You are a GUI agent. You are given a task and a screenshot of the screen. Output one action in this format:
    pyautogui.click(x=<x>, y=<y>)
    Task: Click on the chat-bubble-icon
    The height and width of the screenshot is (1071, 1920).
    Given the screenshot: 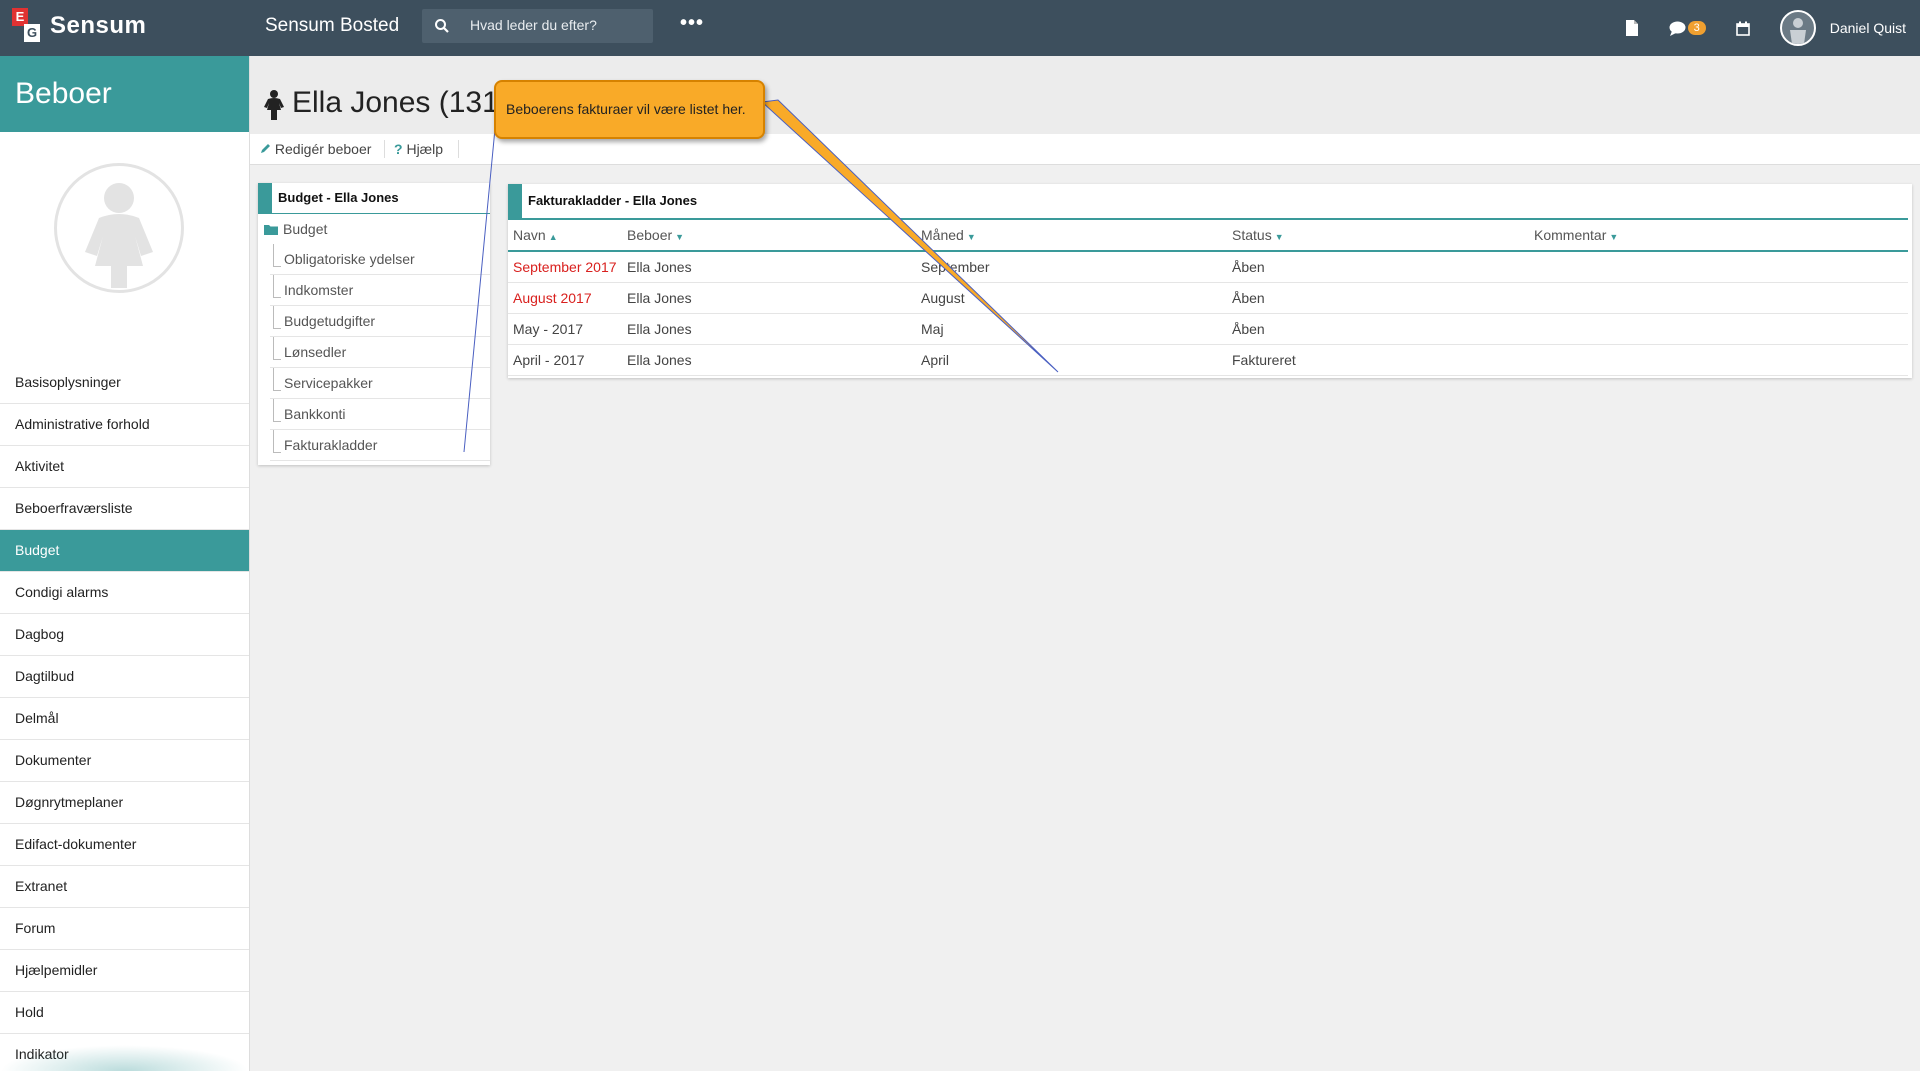 What is the action you would take?
    pyautogui.click(x=1677, y=28)
    